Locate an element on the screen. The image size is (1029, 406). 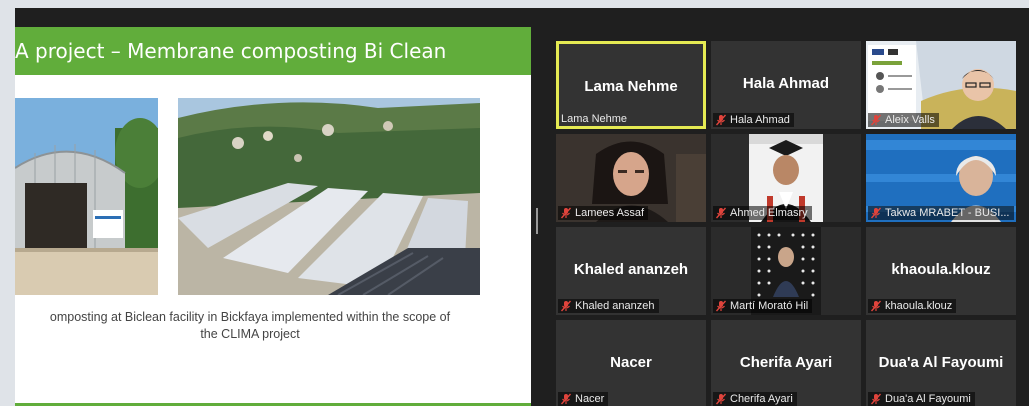
participant-name: Hala Ahmad is located at coordinates (786, 83).